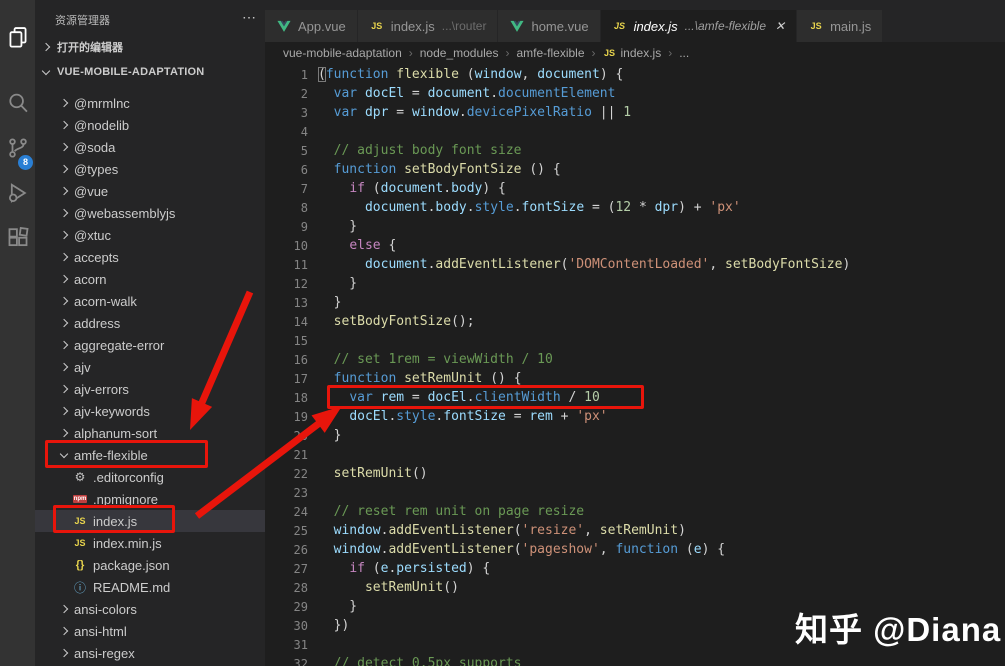  What do you see at coordinates (150, 499) in the screenshot?
I see `tree-item-.npmignore: npm .npmignore` at bounding box center [150, 499].